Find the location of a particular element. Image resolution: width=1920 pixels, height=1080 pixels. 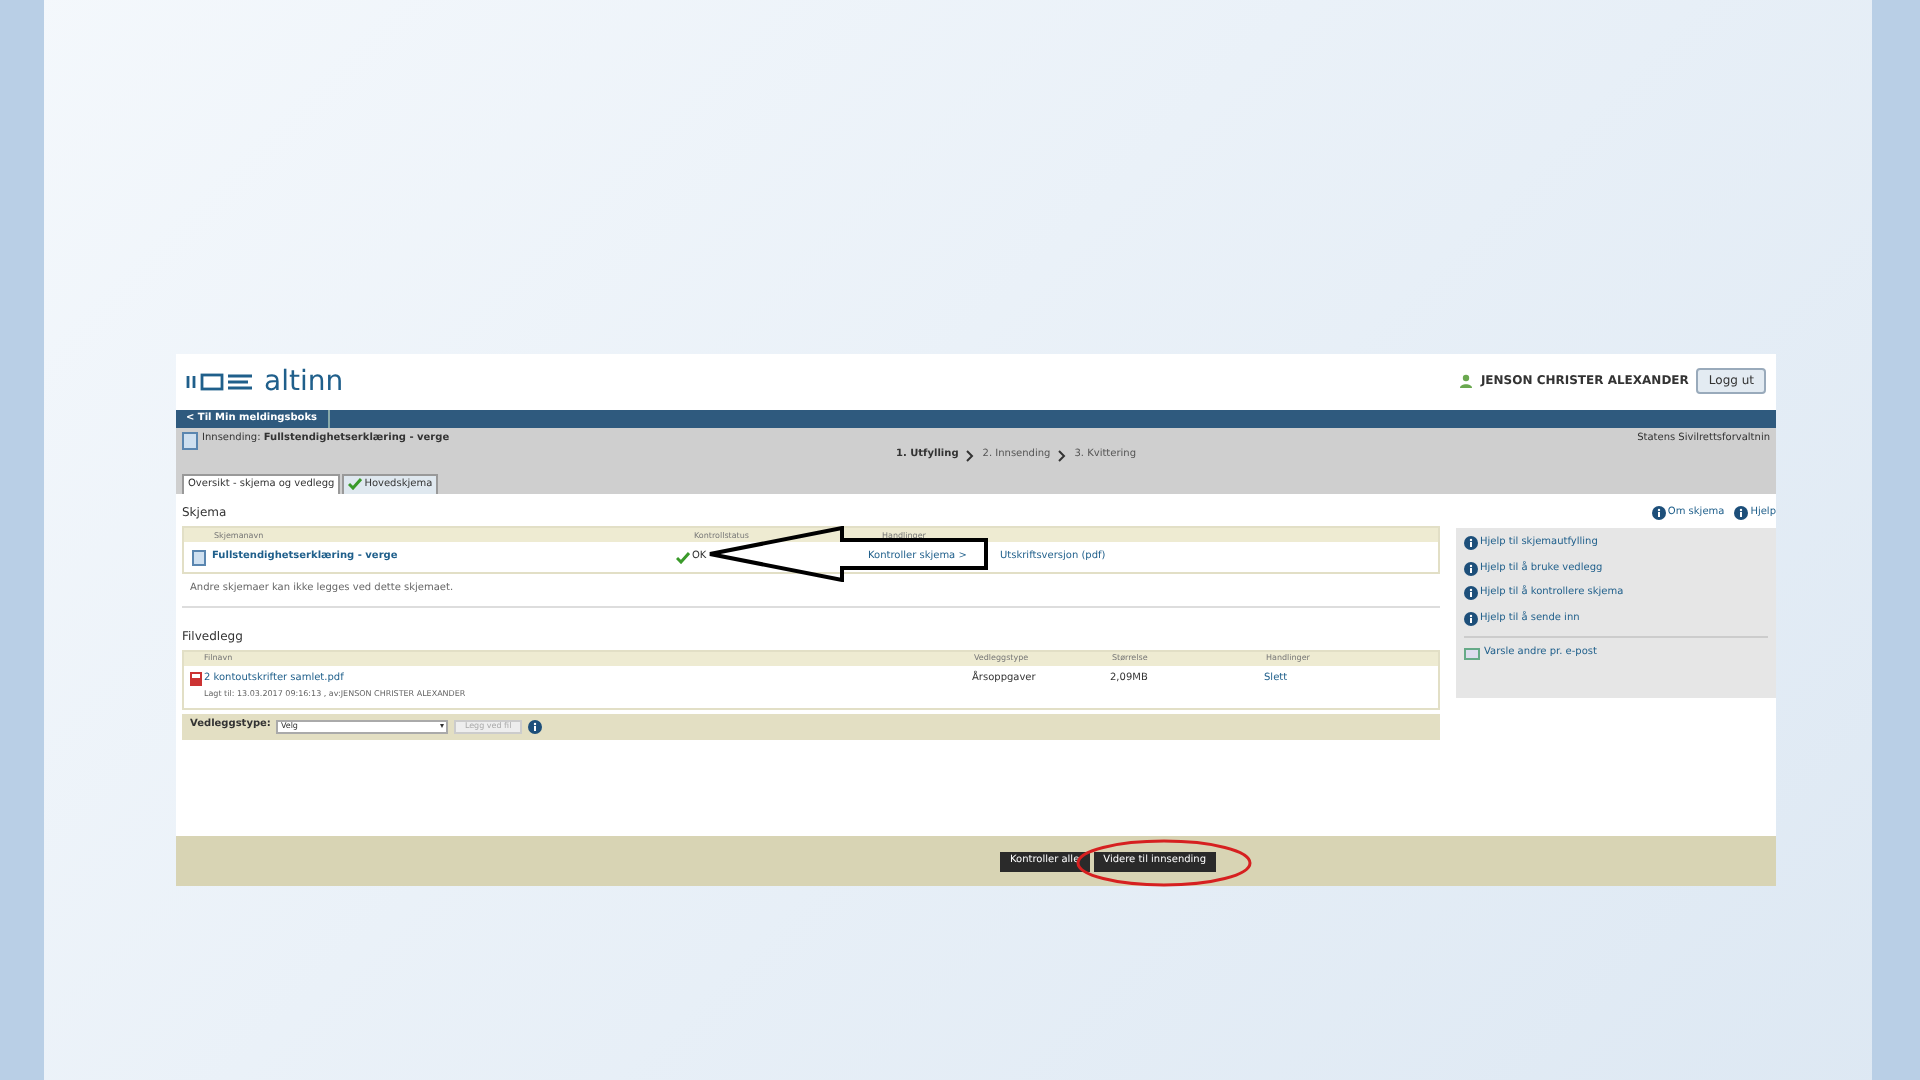

logo-icon is located at coordinates (220, 381).